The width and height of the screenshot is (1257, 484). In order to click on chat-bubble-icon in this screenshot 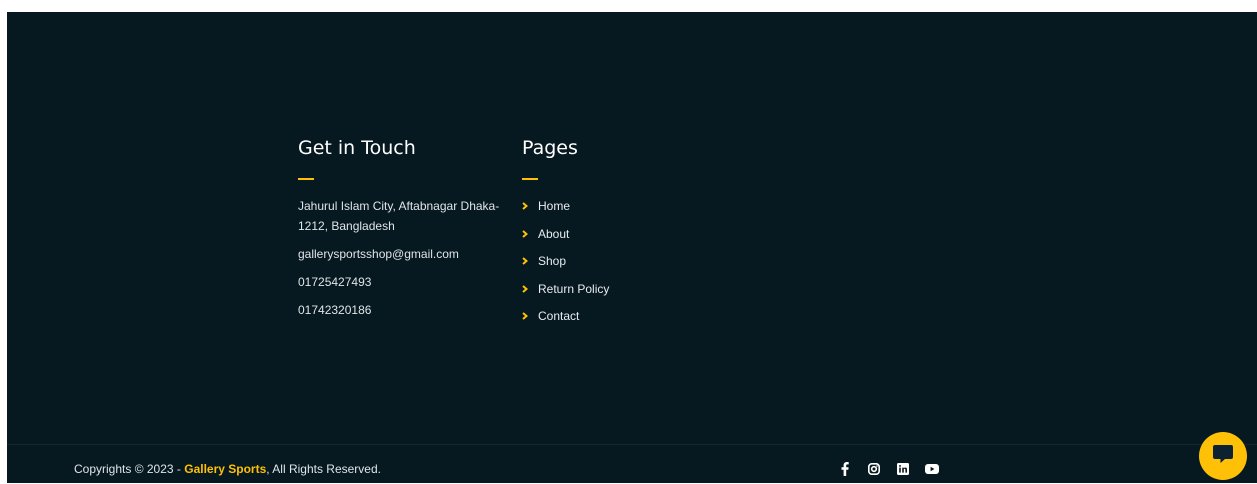, I will do `click(1223, 456)`.